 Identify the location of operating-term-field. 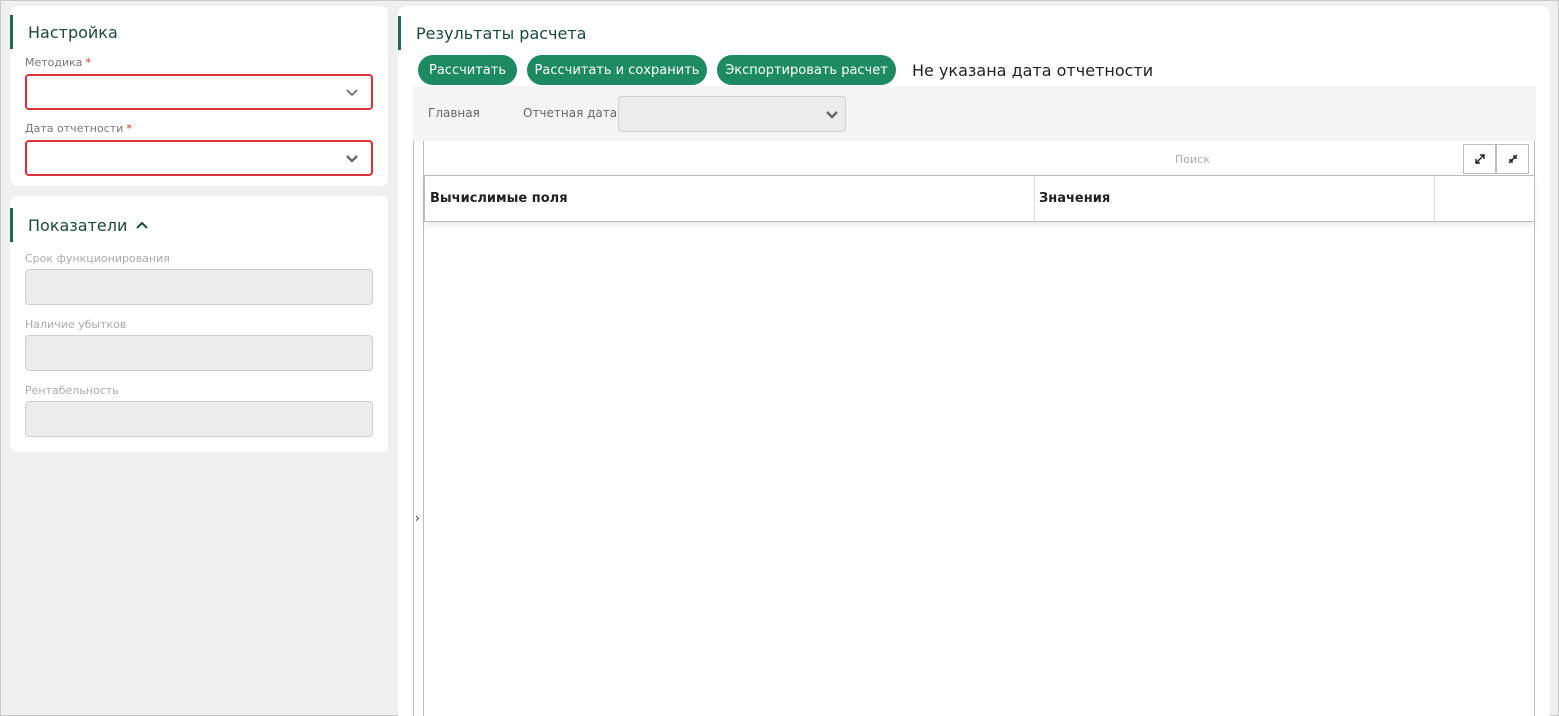
(199, 287).